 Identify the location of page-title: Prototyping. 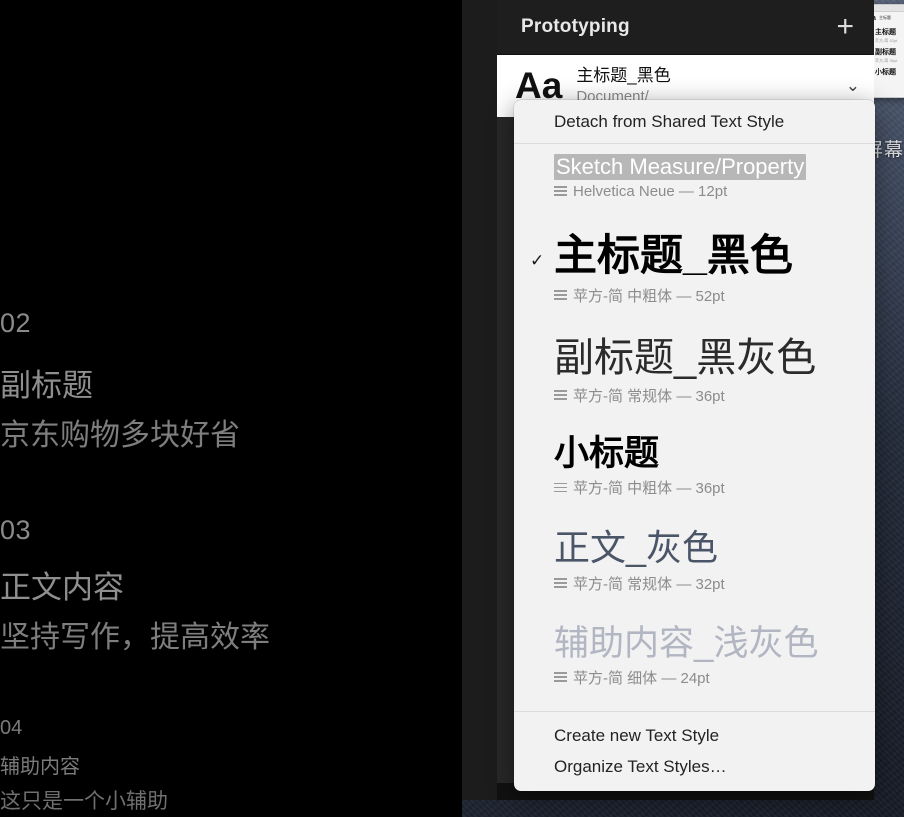
(575, 26).